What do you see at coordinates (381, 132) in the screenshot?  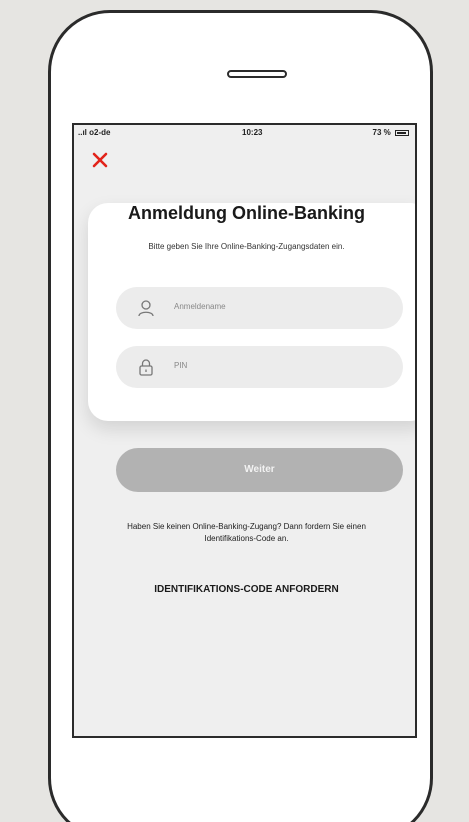 I see `battery-percent: 73 %` at bounding box center [381, 132].